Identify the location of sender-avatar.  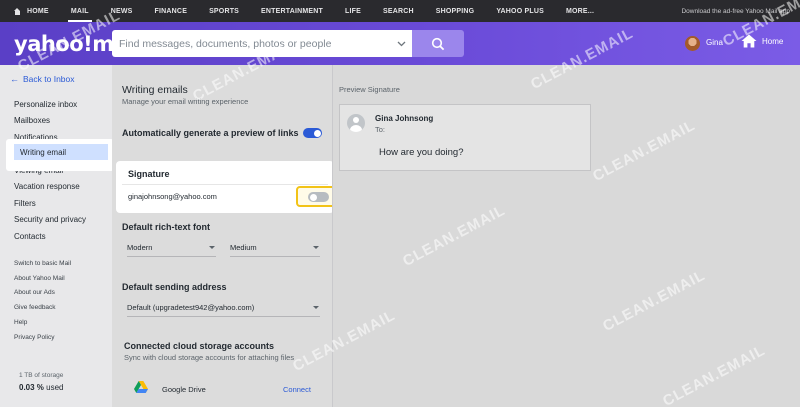
(356, 123).